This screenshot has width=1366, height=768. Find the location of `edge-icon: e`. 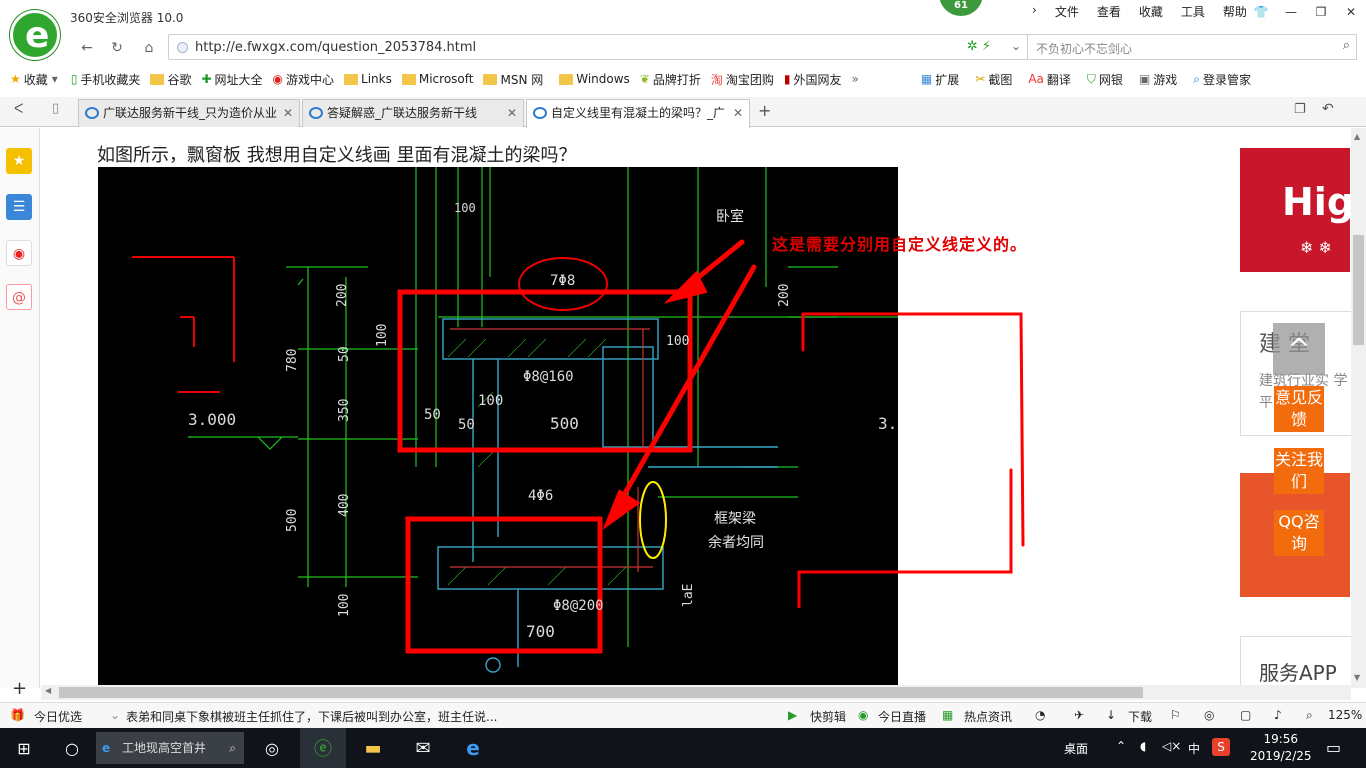

edge-icon: e is located at coordinates (473, 748).